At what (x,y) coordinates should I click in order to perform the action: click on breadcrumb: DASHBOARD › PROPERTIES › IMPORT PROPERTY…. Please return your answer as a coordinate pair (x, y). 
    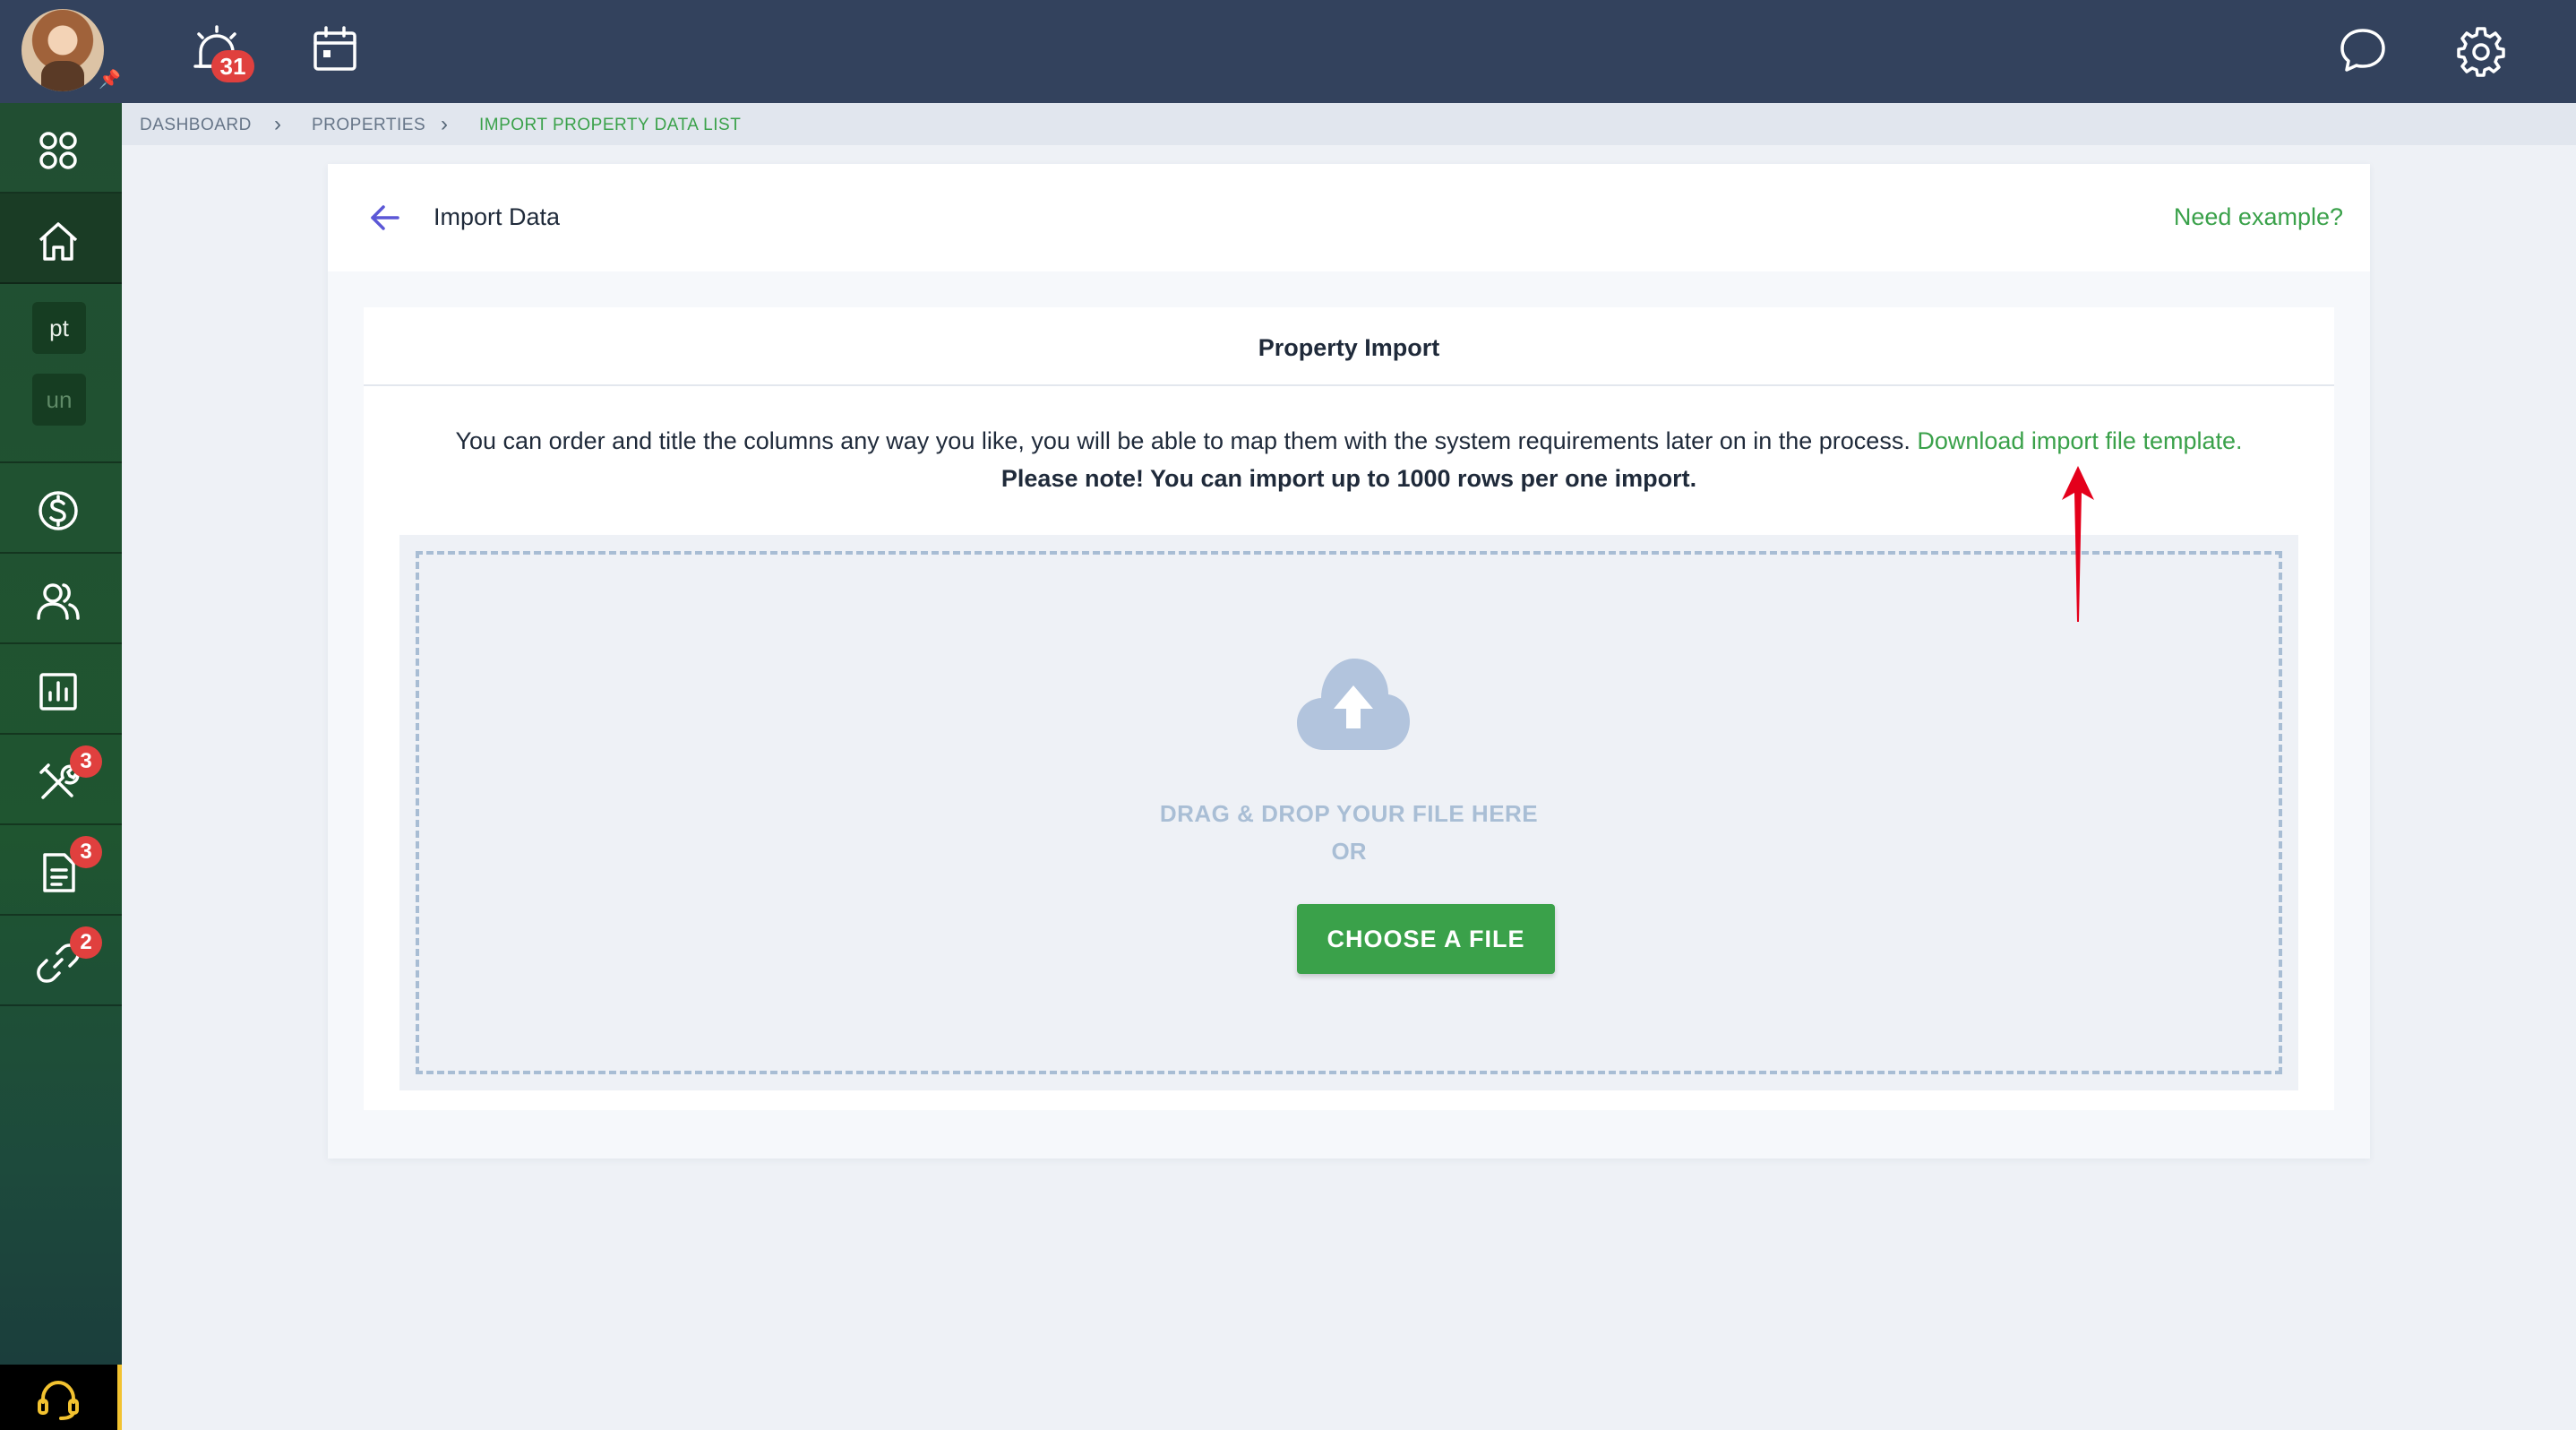
    Looking at the image, I should click on (1349, 124).